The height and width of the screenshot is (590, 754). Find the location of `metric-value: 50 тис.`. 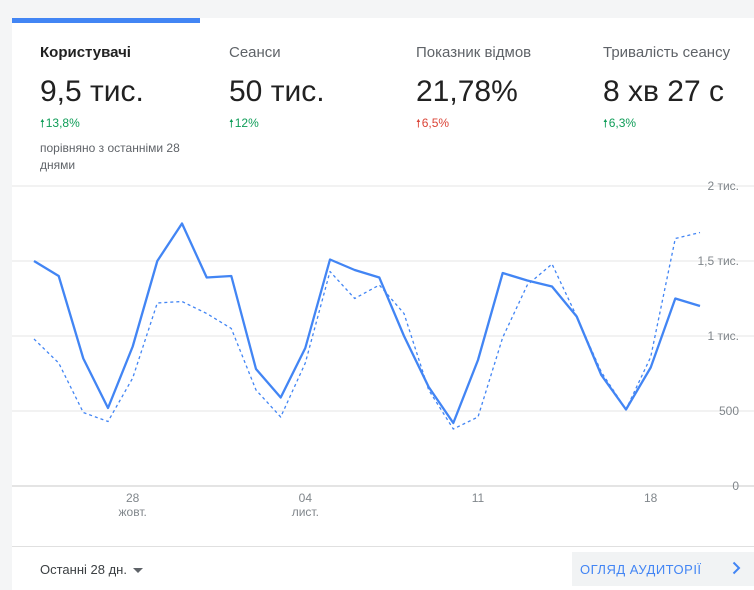

metric-value: 50 тис. is located at coordinates (277, 91).